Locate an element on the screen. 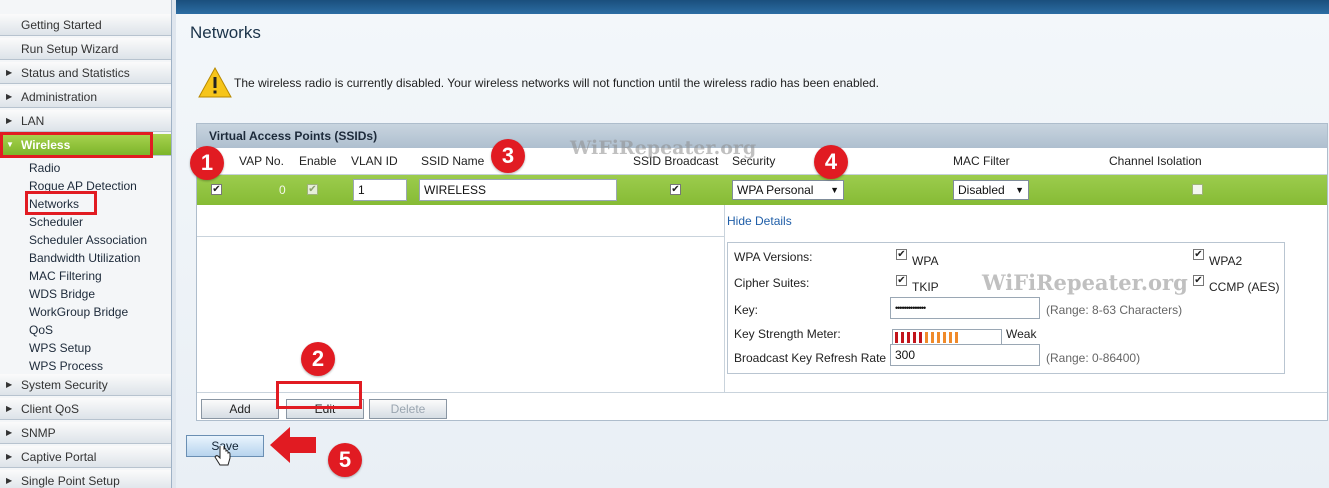 This screenshot has height=488, width=1329. hand-cursor-icon is located at coordinates (222, 456).